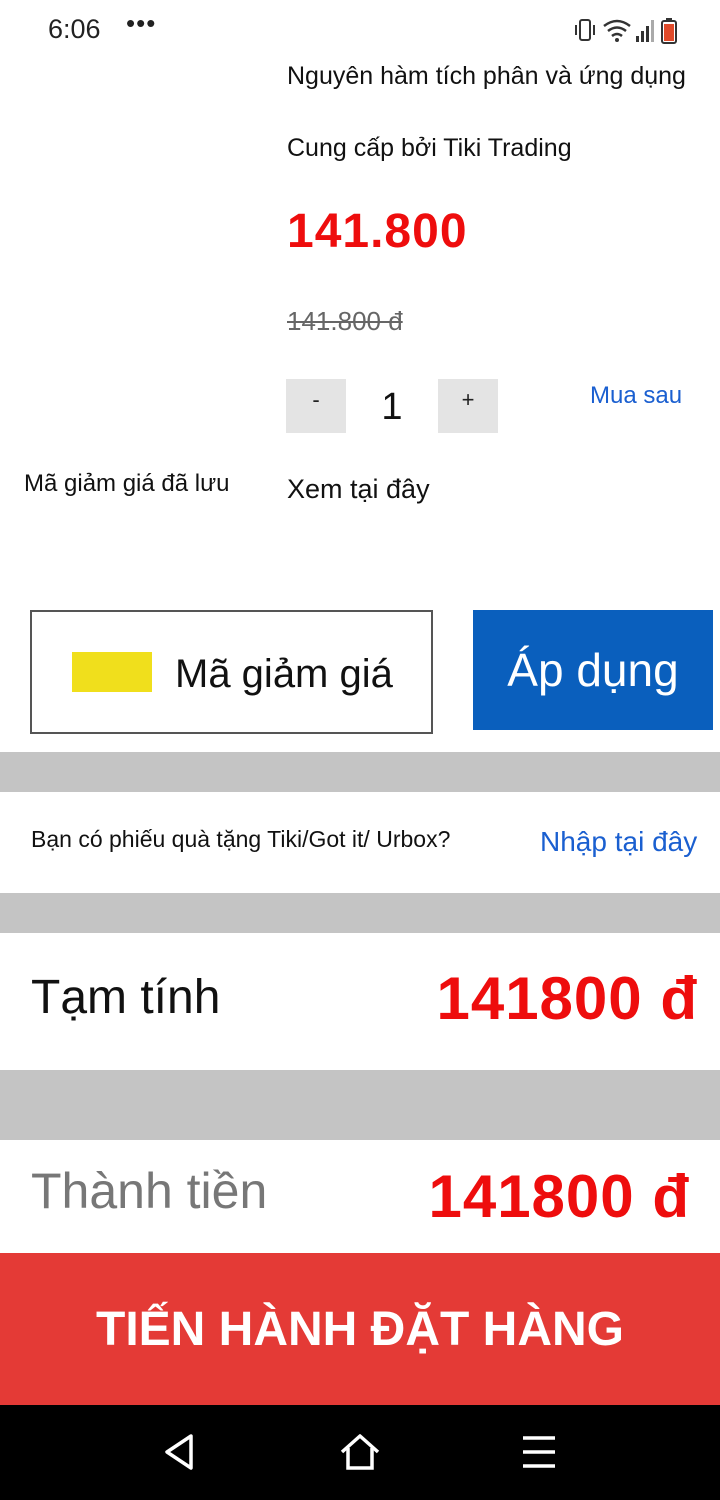  What do you see at coordinates (618, 842) in the screenshot?
I see `gift-voucher-link: Nhập tại đây` at bounding box center [618, 842].